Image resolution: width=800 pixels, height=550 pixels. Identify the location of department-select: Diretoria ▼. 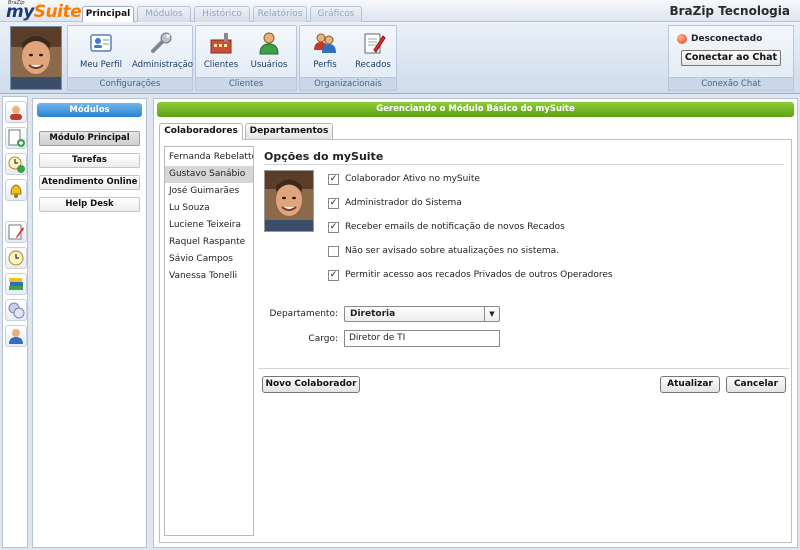
(422, 314).